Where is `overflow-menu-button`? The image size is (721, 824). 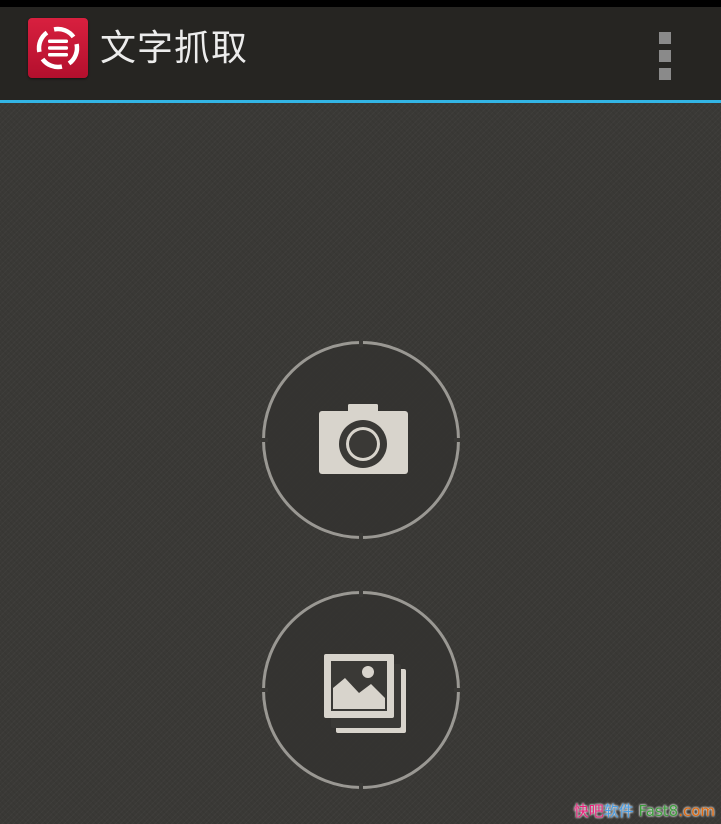
overflow-menu-button is located at coordinates (665, 56).